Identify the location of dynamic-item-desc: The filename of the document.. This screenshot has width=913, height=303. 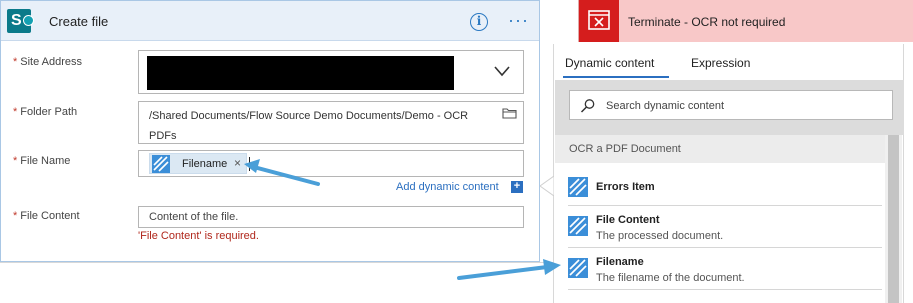
(670, 278).